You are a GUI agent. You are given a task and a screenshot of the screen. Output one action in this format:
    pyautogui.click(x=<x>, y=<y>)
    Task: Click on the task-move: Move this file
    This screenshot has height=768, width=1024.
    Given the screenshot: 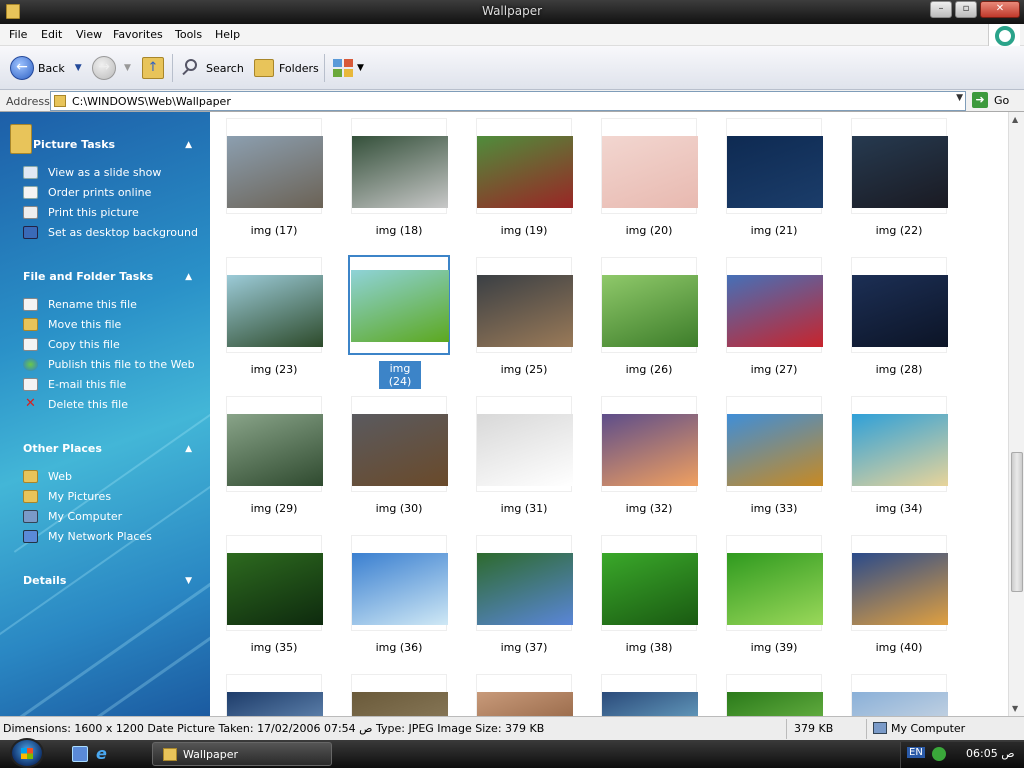 What is the action you would take?
    pyautogui.click(x=72, y=324)
    